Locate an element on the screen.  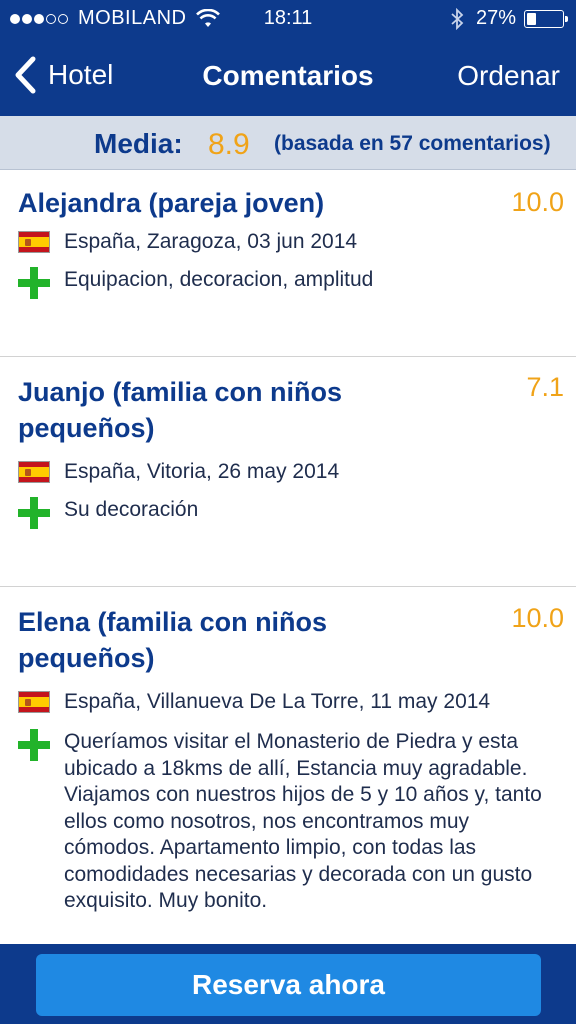
average-label: Media: is located at coordinates (138, 143).